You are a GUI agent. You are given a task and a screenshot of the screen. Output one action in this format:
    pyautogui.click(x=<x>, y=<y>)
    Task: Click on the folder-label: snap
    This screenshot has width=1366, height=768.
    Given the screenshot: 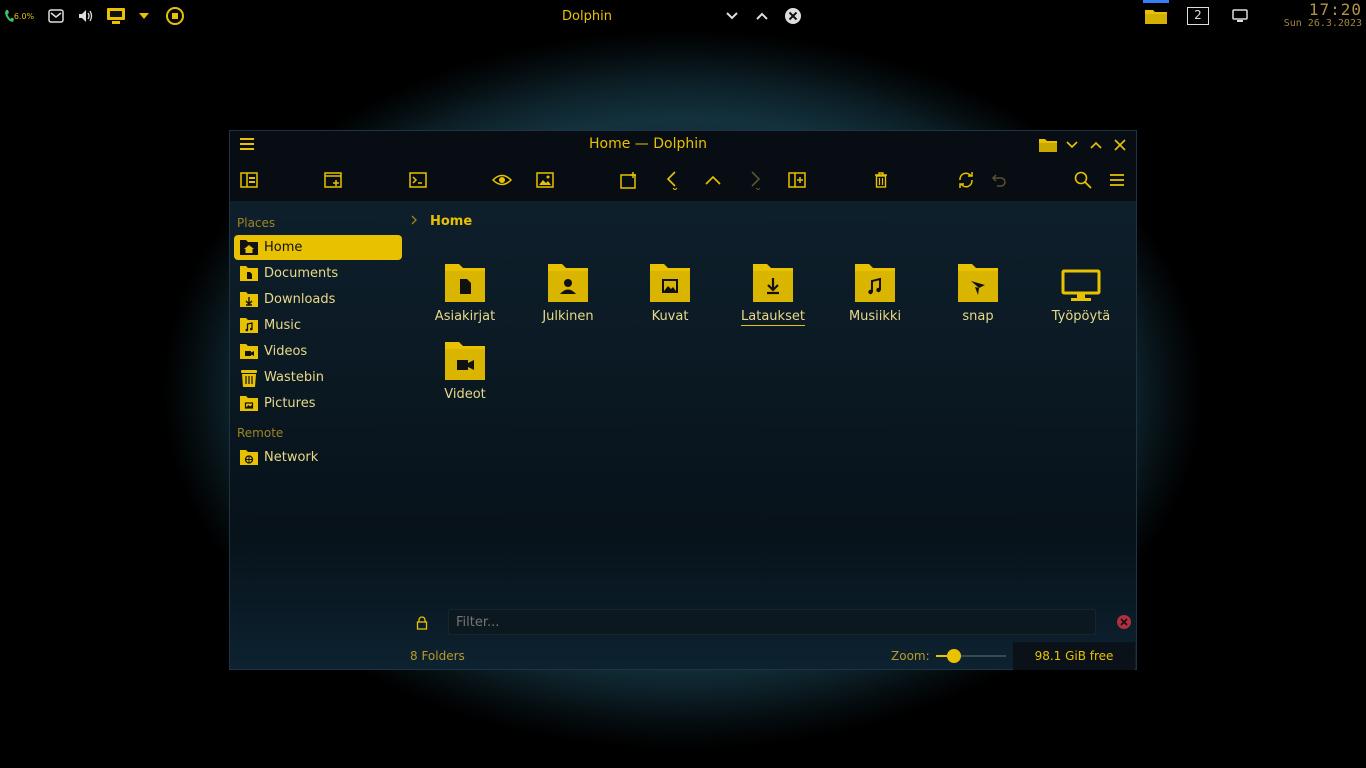 What is the action you would take?
    pyautogui.click(x=978, y=316)
    